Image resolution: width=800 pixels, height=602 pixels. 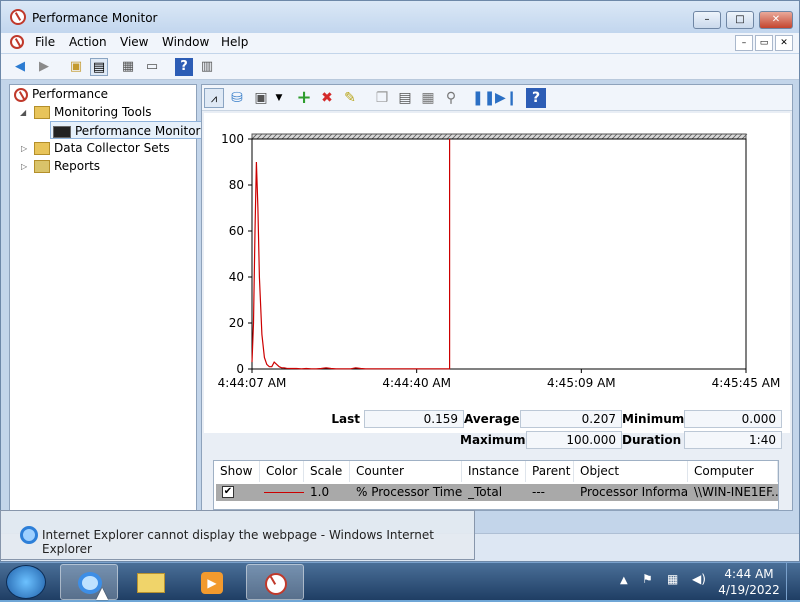 I want to click on y-tick-label: 0, so click(x=240, y=369).